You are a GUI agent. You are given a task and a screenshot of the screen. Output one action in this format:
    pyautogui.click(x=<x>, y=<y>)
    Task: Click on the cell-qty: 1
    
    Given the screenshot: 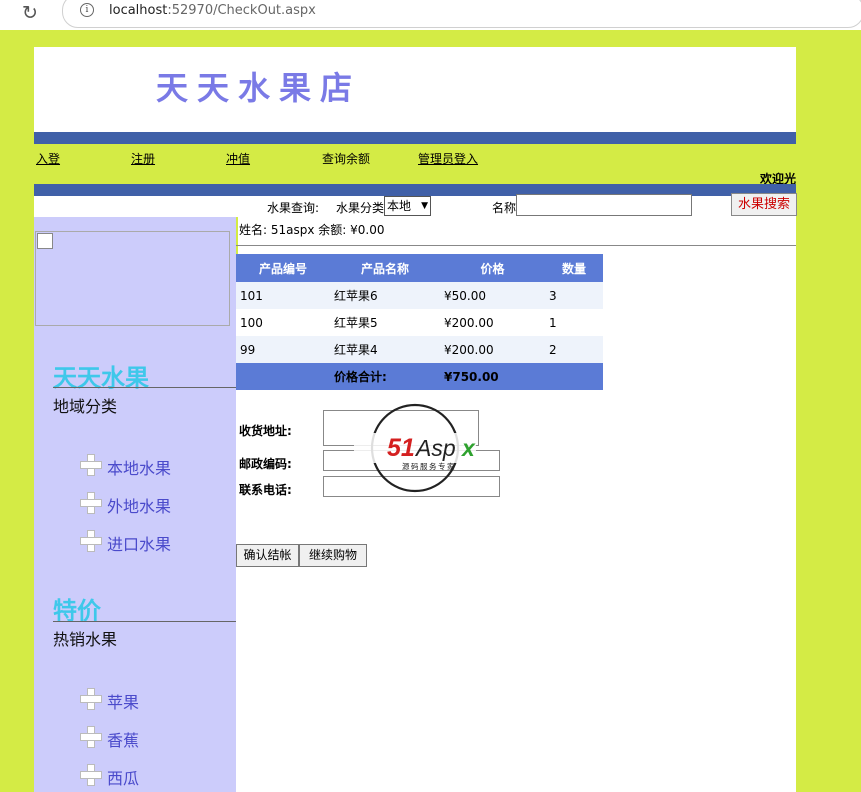 What is the action you would take?
    pyautogui.click(x=553, y=322)
    